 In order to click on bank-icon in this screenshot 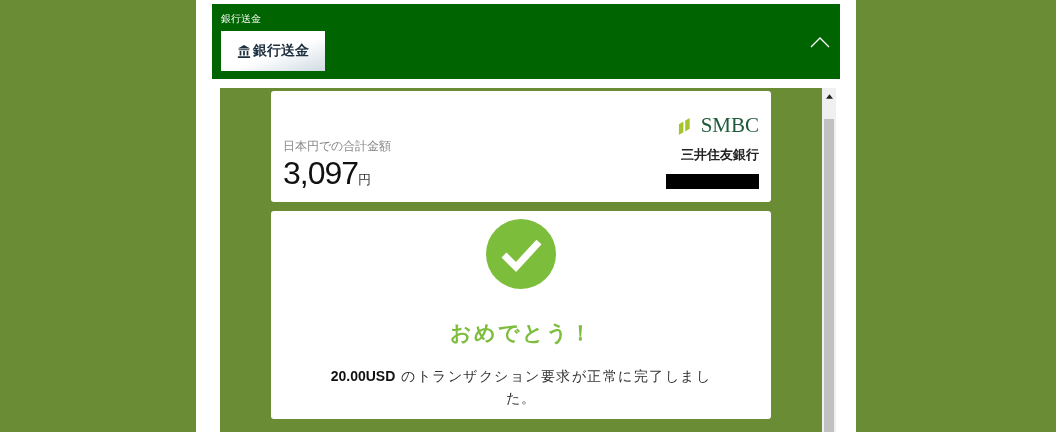, I will do `click(244, 51)`.